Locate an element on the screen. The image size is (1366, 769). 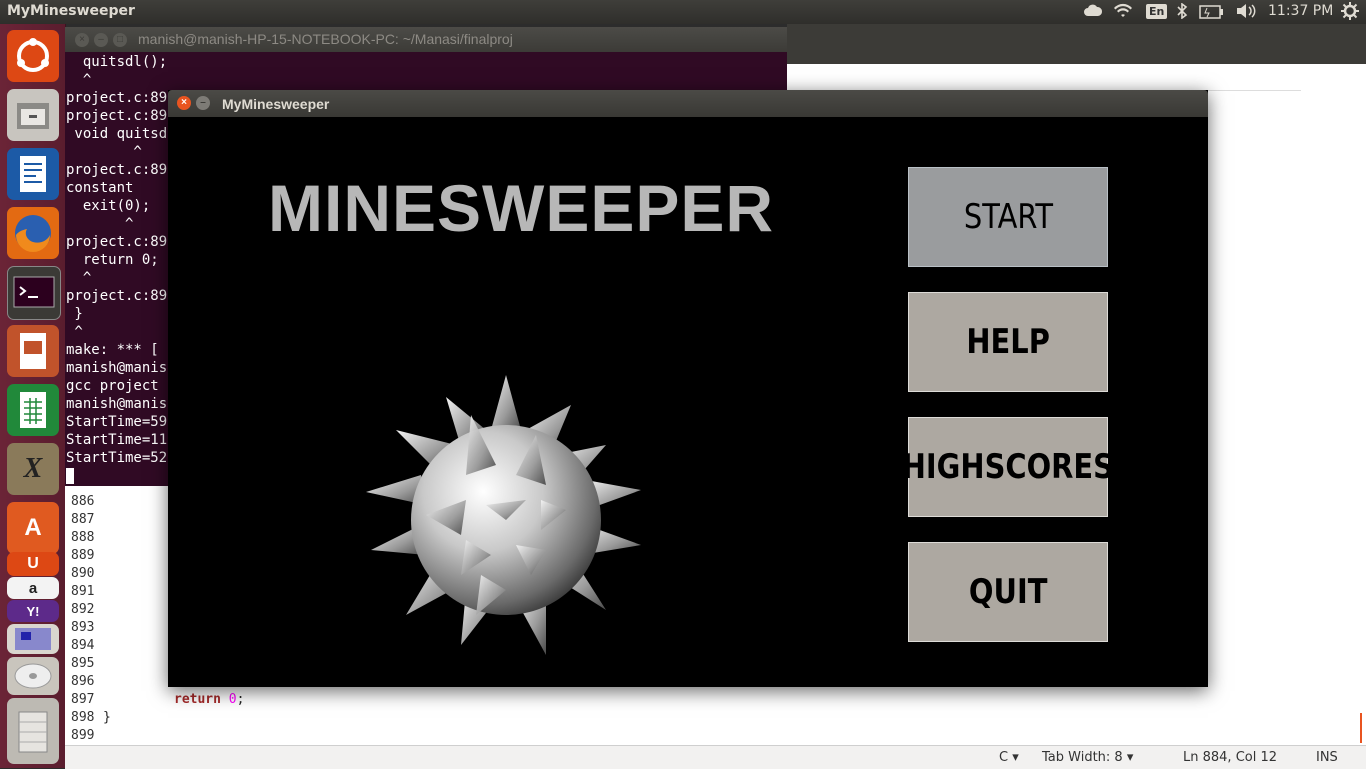
line-number: 890 is located at coordinates (83, 573).